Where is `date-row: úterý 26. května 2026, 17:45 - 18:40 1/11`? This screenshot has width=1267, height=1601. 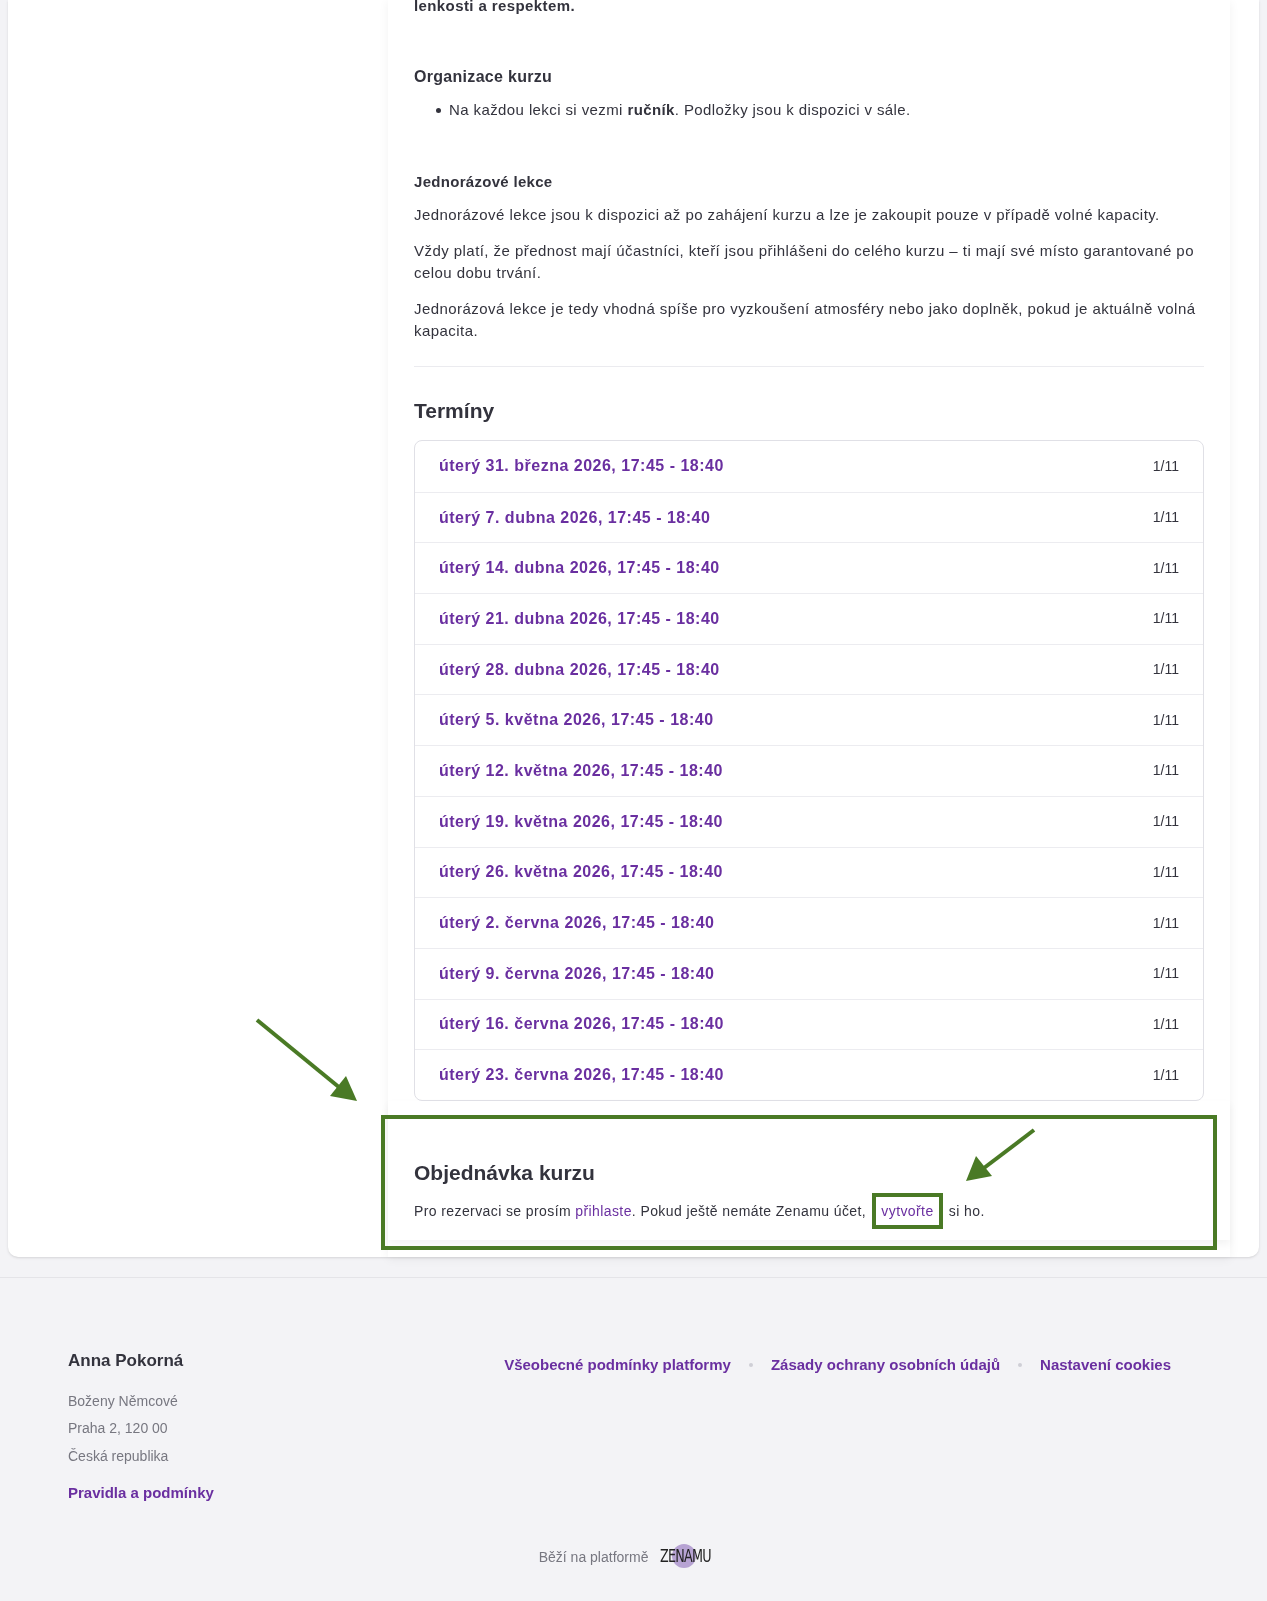
date-row: úterý 26. května 2026, 17:45 - 18:40 1/11 is located at coordinates (809, 872).